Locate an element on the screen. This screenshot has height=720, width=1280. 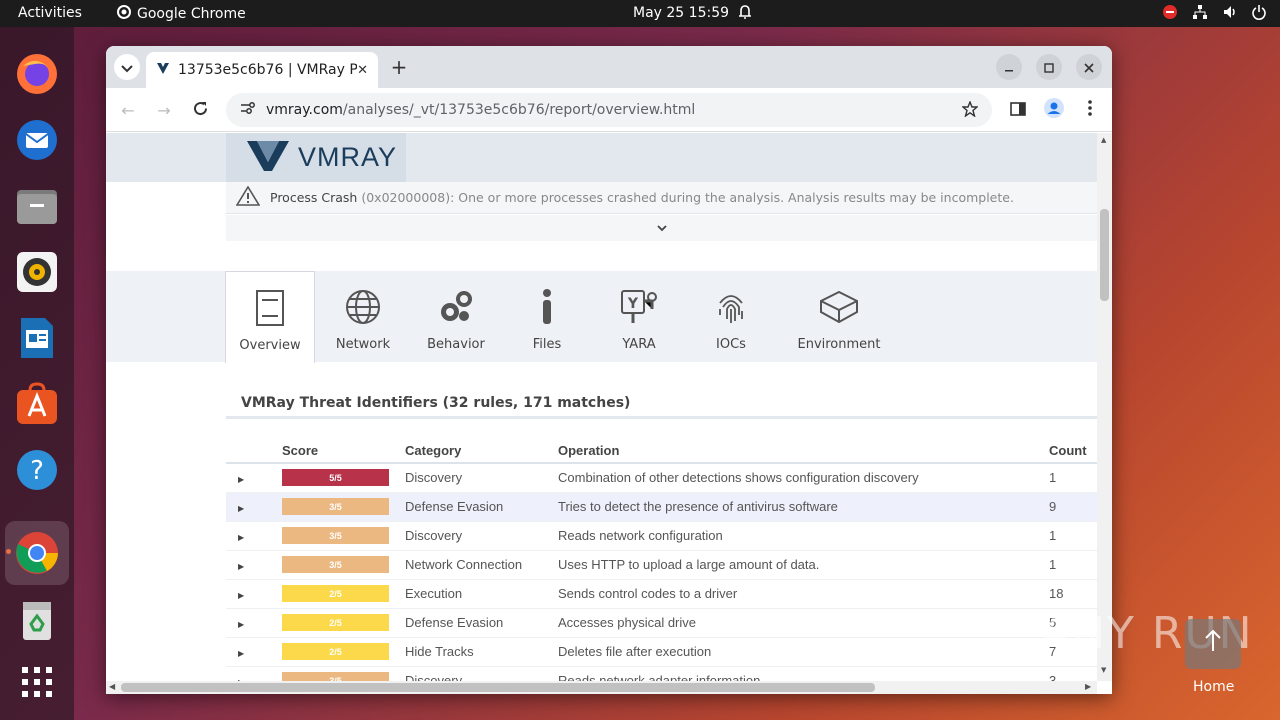
activities-button: Activities is located at coordinates (50, 13).